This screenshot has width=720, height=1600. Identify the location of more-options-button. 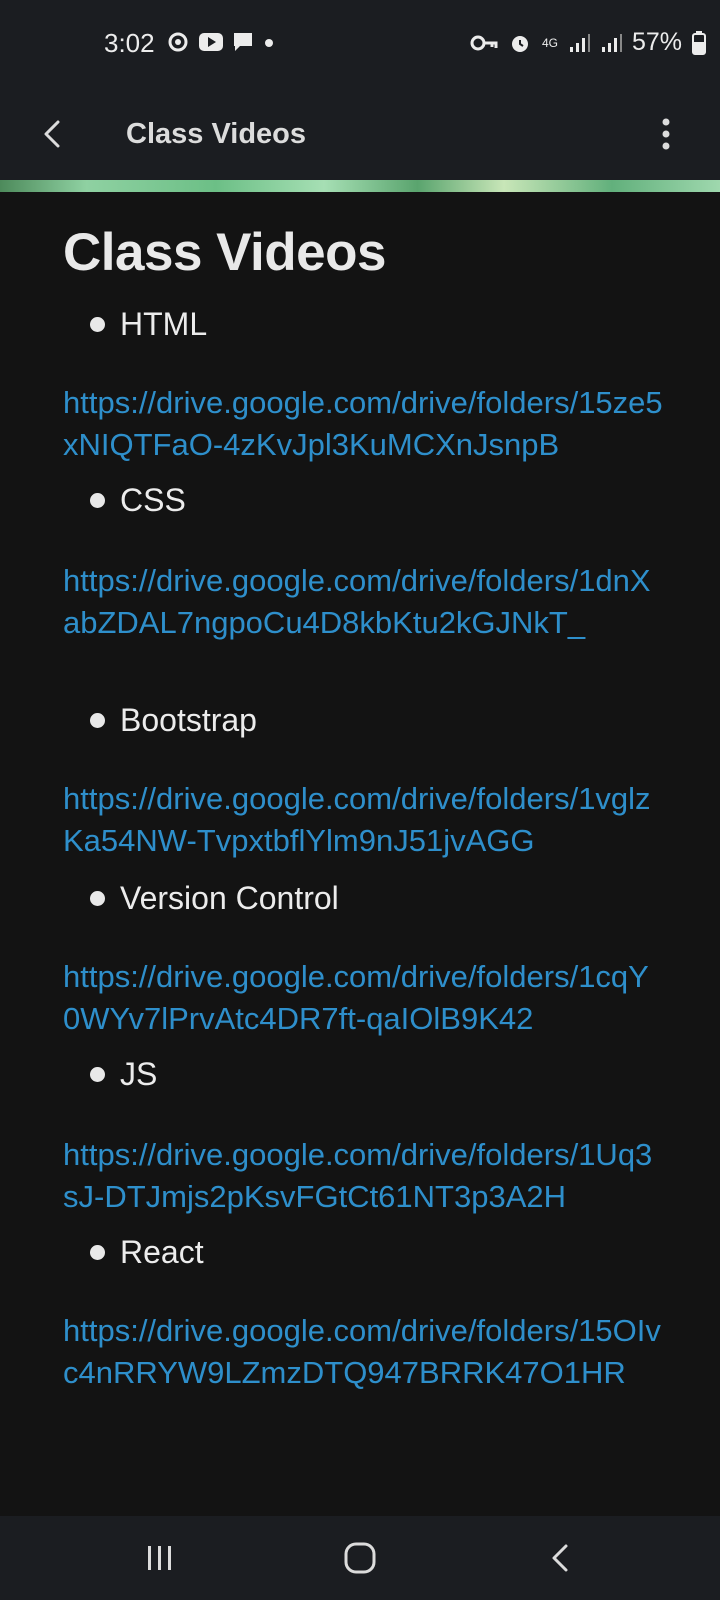
(666, 134).